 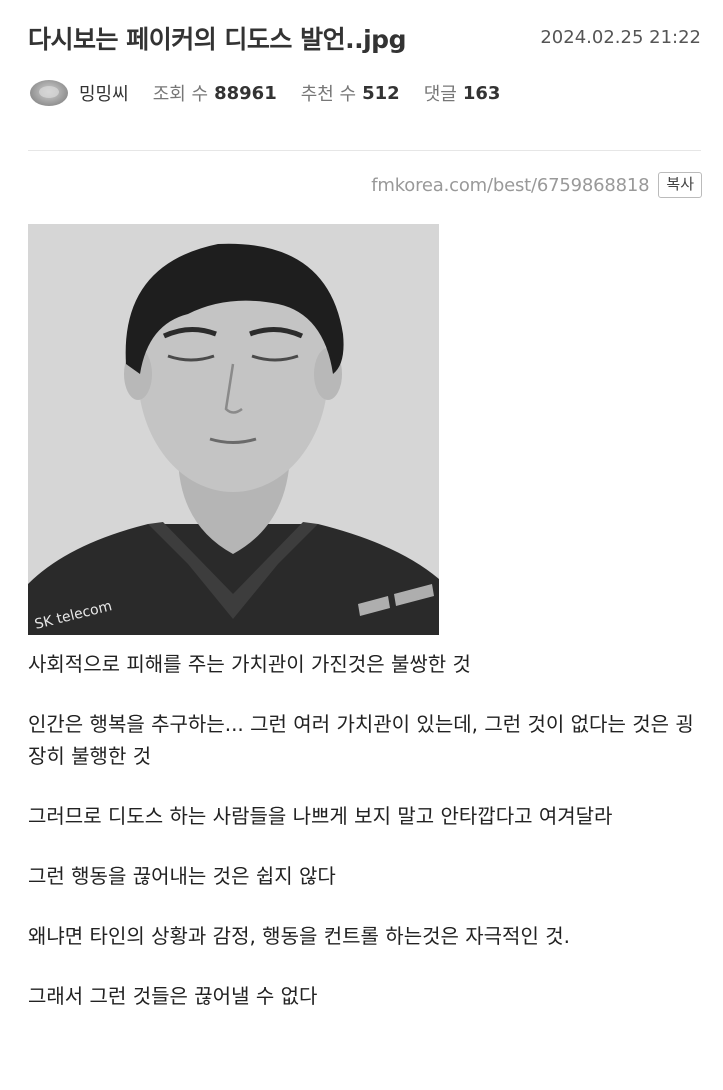 I want to click on comments-count: 163, so click(x=481, y=93).